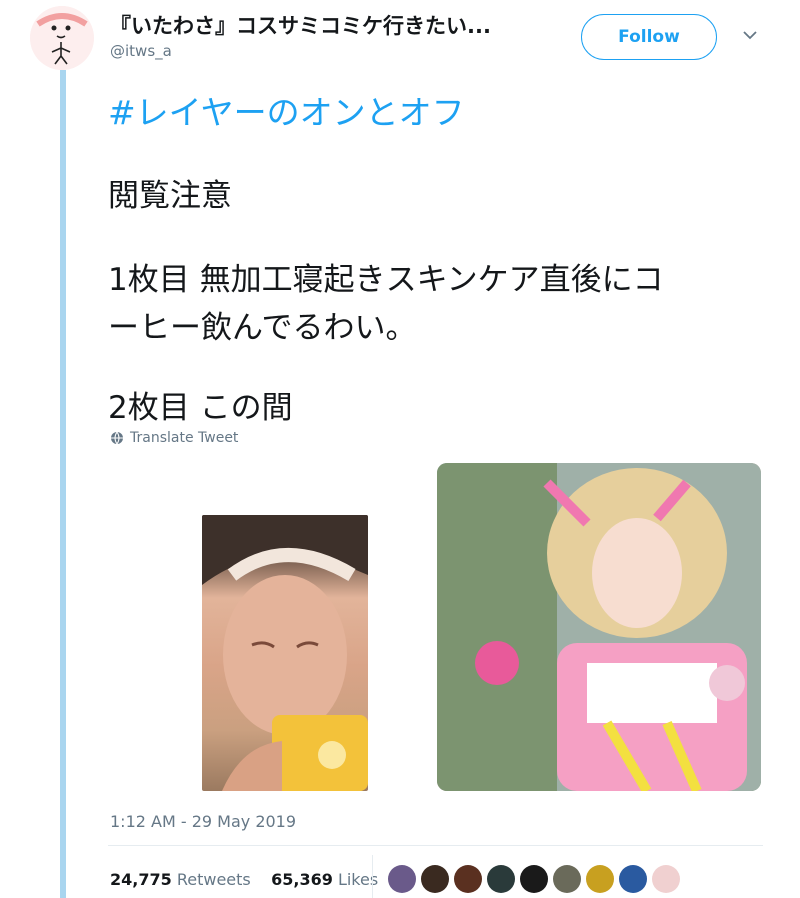  I want to click on stats-separator, so click(372, 876).